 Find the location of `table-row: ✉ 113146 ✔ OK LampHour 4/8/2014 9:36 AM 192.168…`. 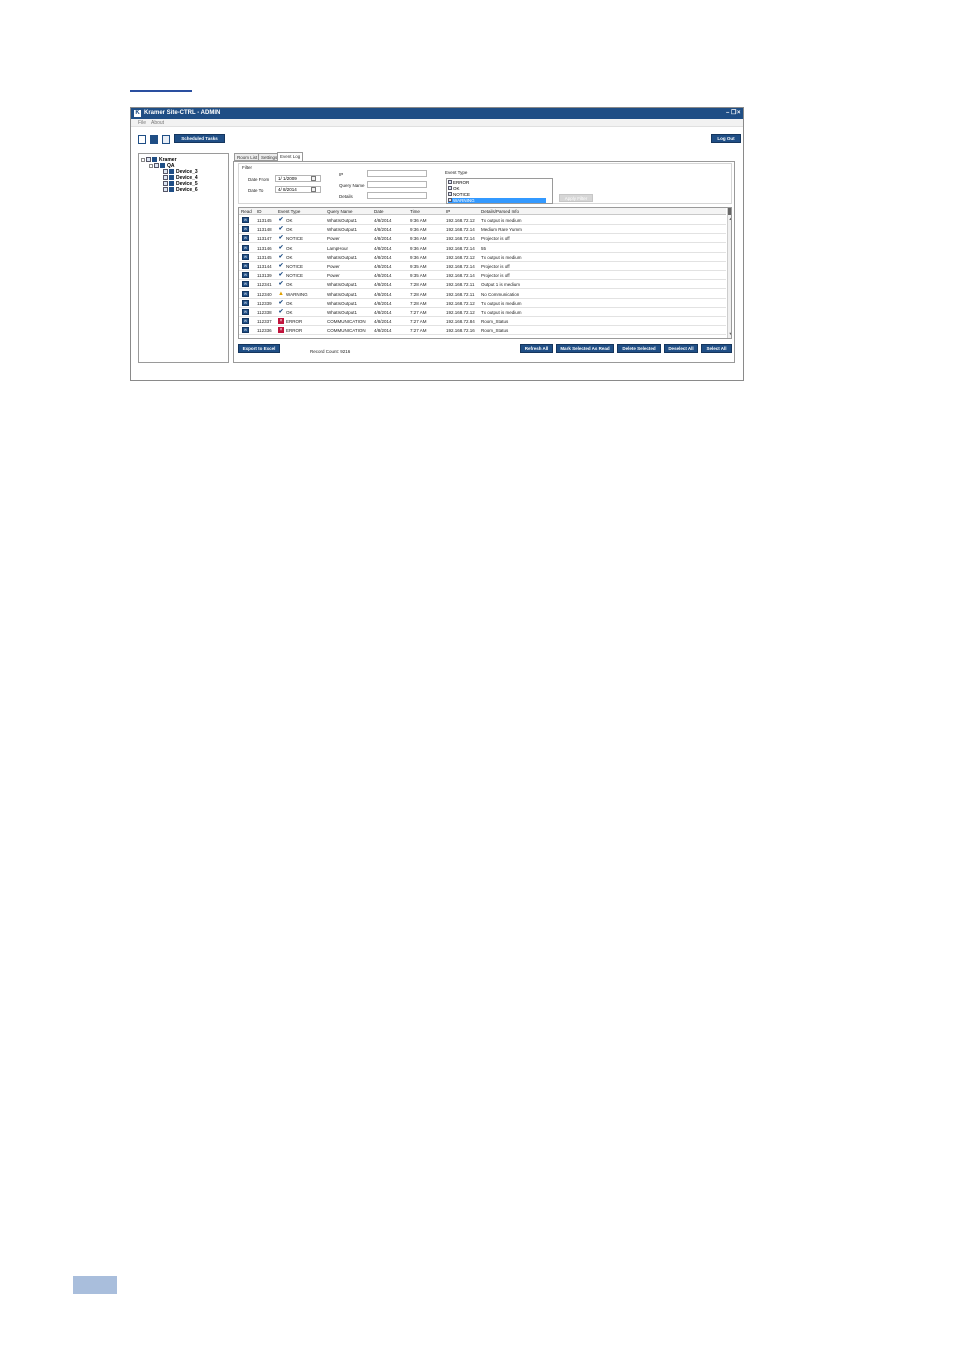

table-row: ✉ 113146 ✔ OK LampHour 4/8/2014 9:36 AM 192.168… is located at coordinates (482, 248).